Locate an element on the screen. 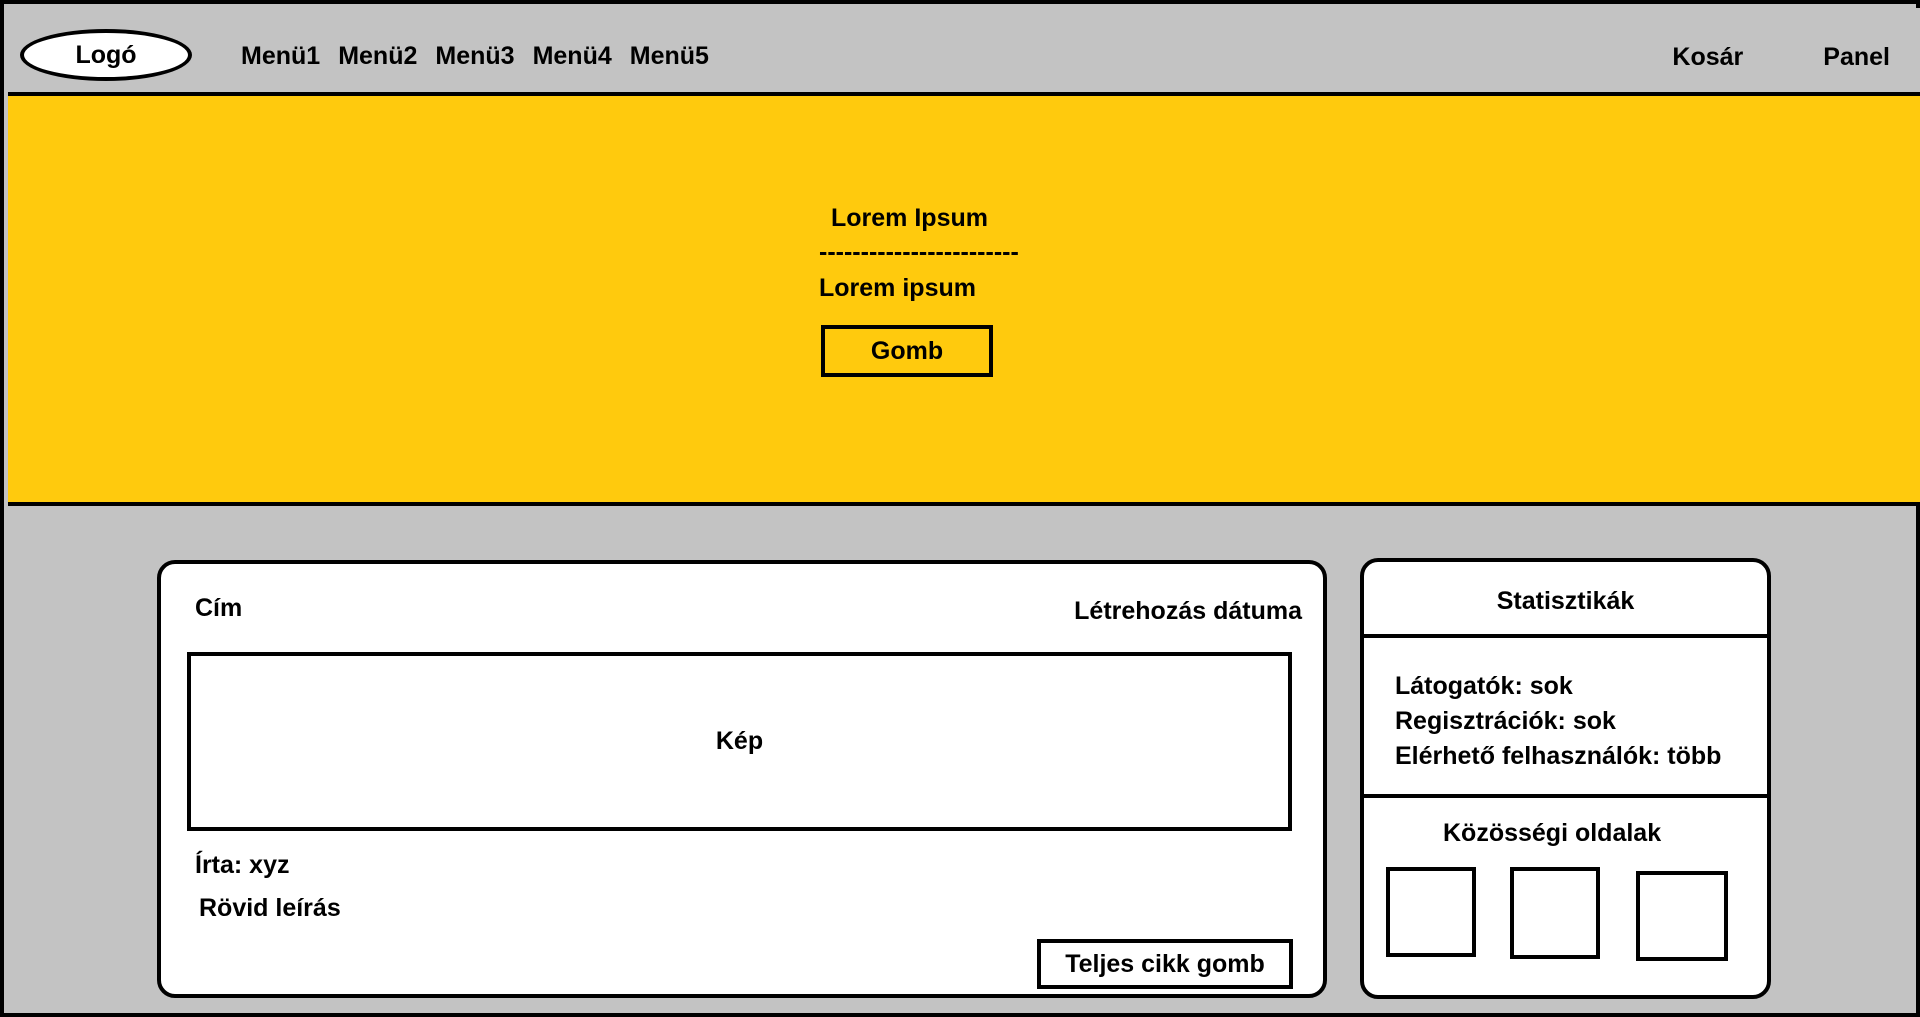 This screenshot has width=1920, height=1017. article-summary: Rövid leírás is located at coordinates (270, 908).